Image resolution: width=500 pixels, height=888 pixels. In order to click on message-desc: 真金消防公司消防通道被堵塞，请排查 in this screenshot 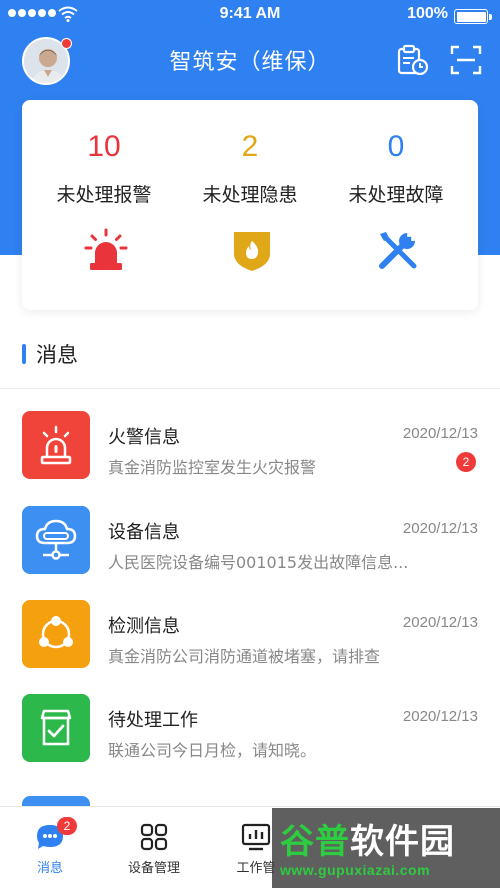, I will do `click(244, 656)`.